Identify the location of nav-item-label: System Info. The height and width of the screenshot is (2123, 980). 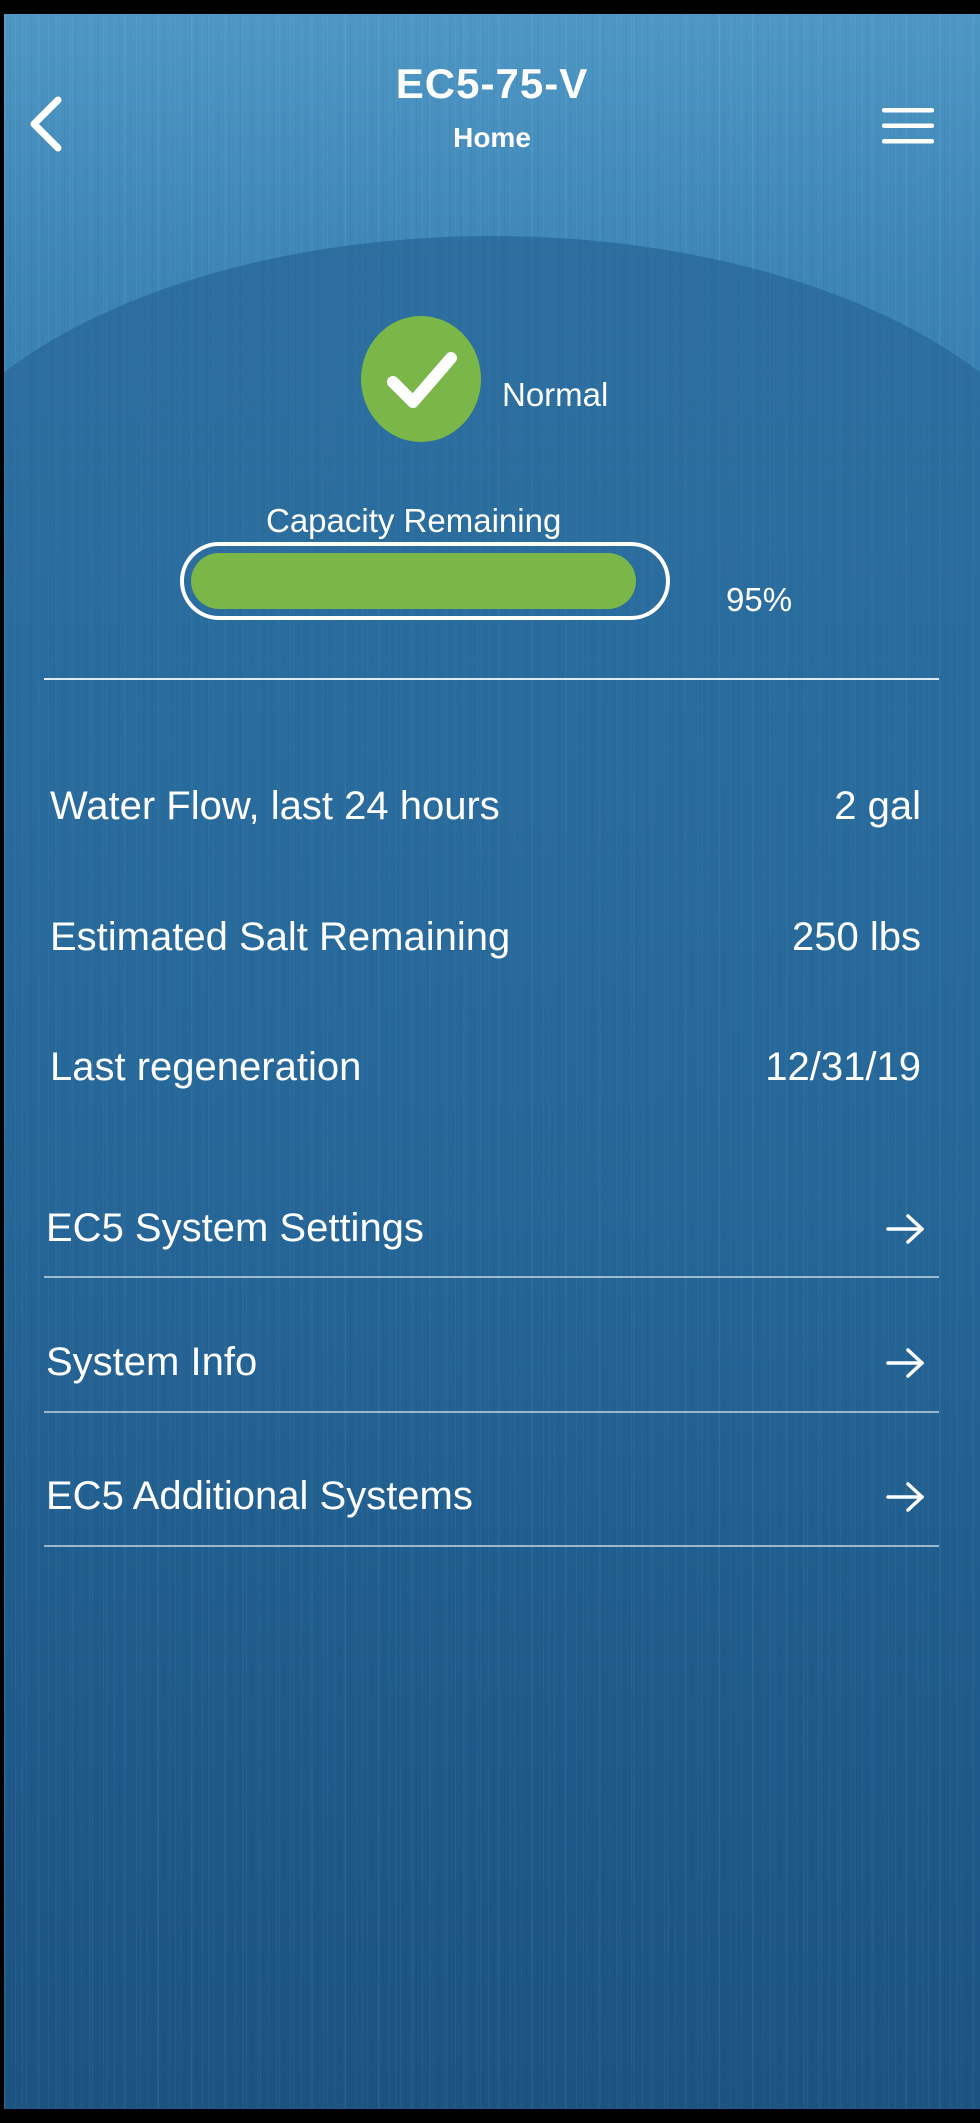
(152, 1362).